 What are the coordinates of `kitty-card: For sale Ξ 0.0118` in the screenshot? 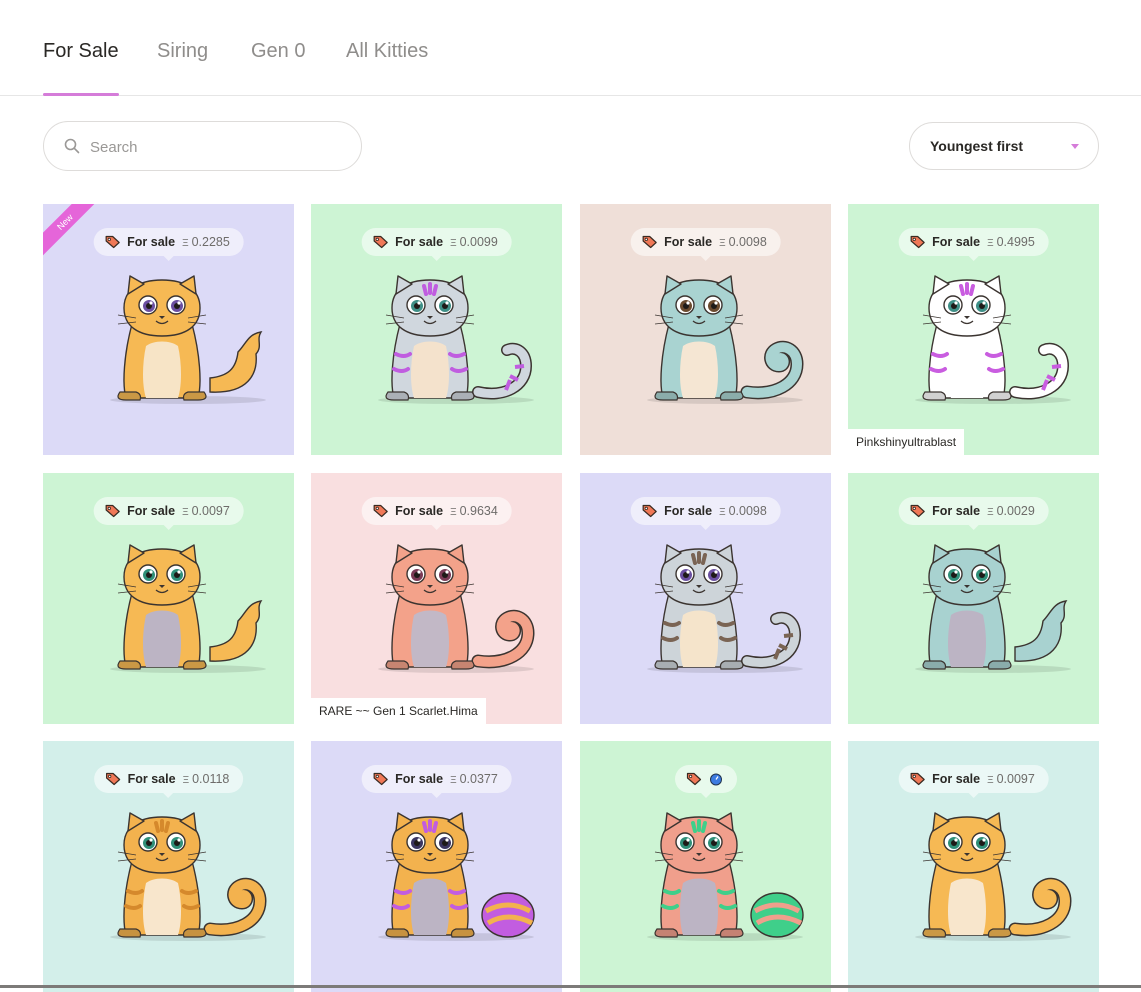 It's located at (168, 866).